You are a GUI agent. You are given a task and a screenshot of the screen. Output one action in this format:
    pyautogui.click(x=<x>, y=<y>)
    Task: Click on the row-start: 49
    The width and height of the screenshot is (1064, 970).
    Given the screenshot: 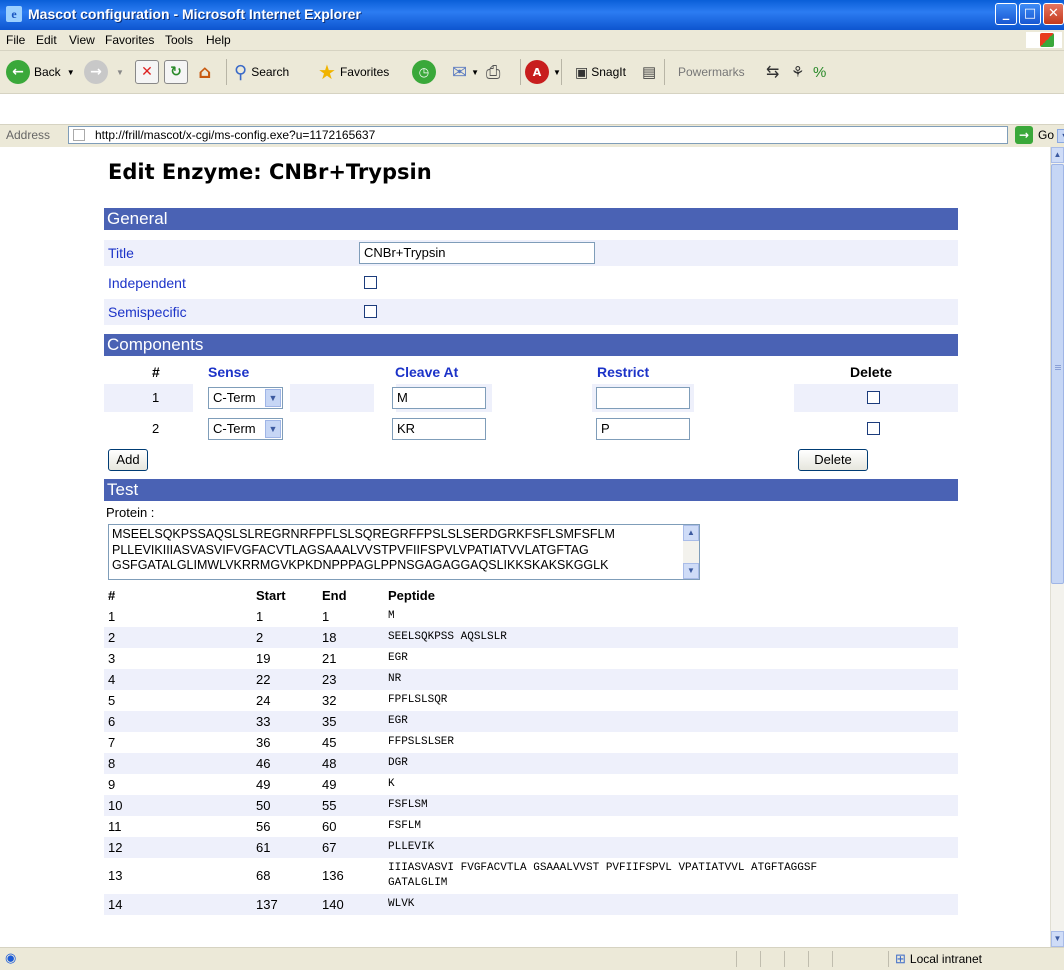 What is the action you would take?
    pyautogui.click(x=263, y=784)
    